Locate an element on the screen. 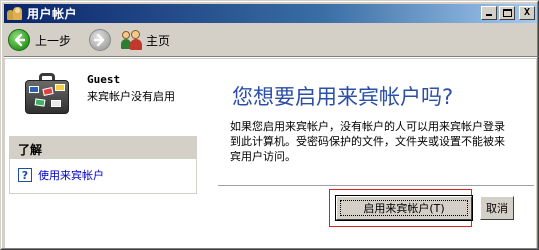  close-icon: X is located at coordinates (527, 12).